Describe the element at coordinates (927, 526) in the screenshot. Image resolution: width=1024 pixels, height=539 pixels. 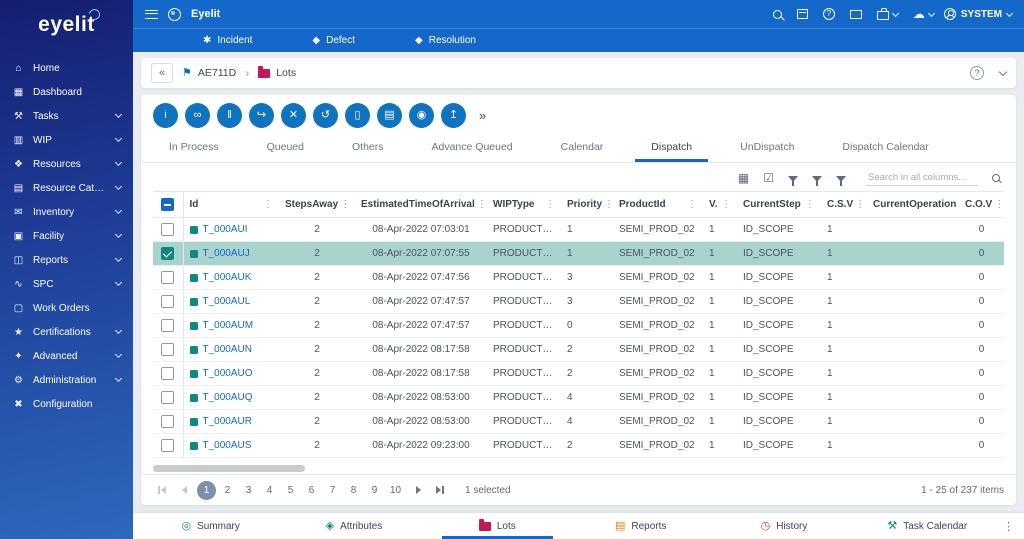
I see `bottom-tab-task-calendar: ⚒ Task Calendar` at that location.